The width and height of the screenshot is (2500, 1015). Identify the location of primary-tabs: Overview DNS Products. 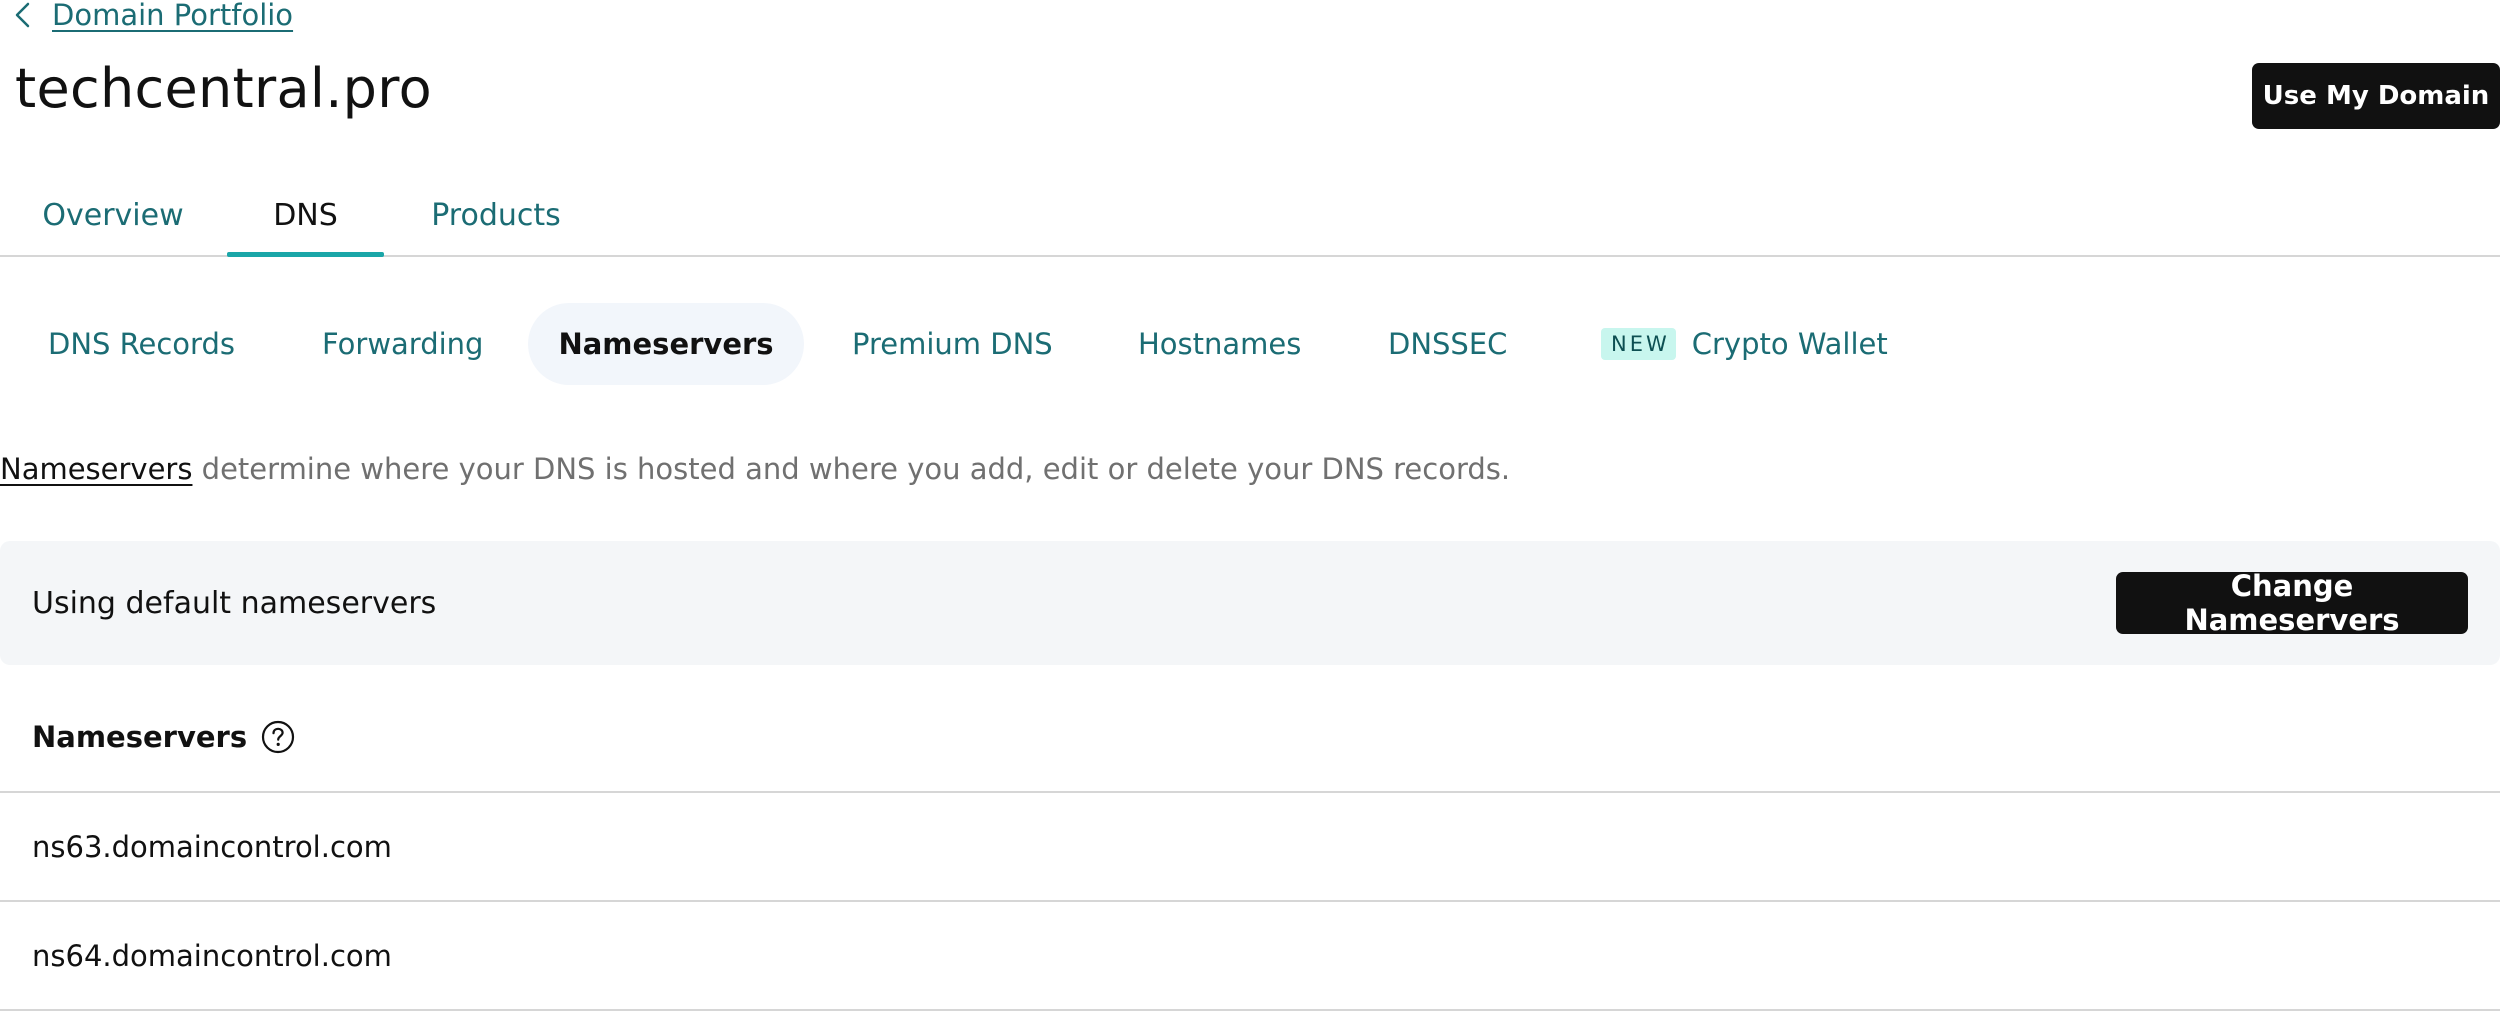
(1250, 216).